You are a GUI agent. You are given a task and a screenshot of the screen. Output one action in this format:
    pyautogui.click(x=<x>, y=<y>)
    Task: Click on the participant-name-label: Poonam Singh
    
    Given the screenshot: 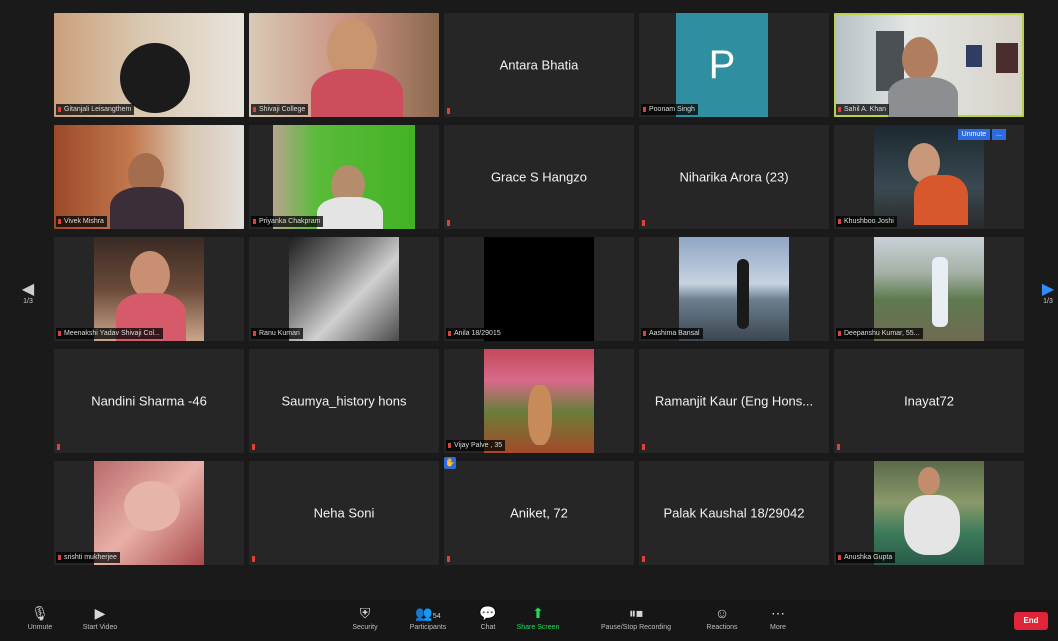 What is the action you would take?
    pyautogui.click(x=669, y=109)
    